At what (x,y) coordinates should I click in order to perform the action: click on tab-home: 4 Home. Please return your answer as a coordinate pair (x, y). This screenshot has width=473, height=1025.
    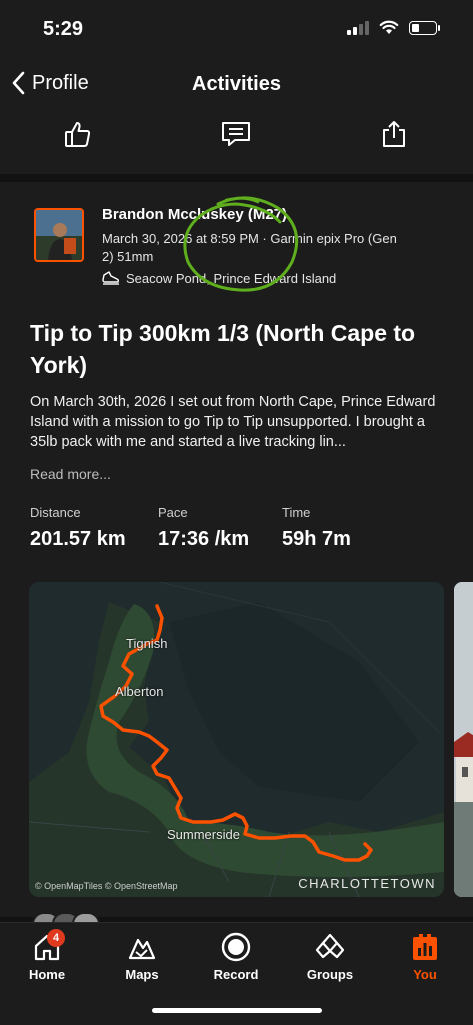
    Looking at the image, I should click on (47, 955).